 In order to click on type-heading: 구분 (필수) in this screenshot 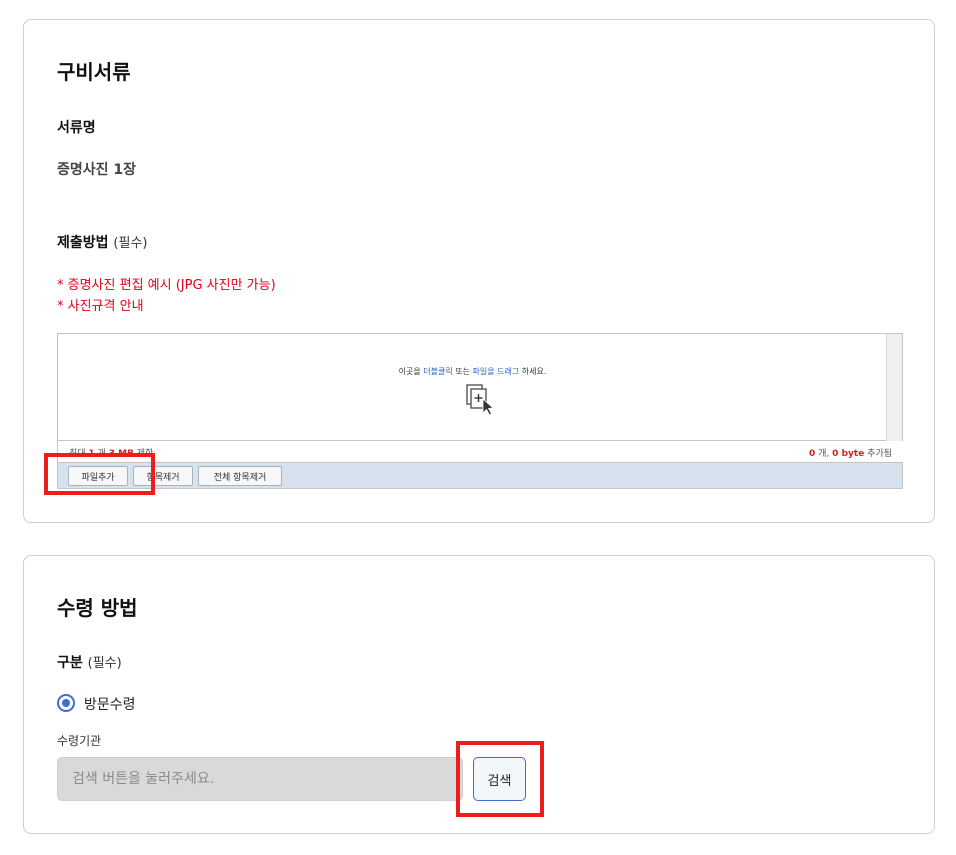, I will do `click(89, 662)`.